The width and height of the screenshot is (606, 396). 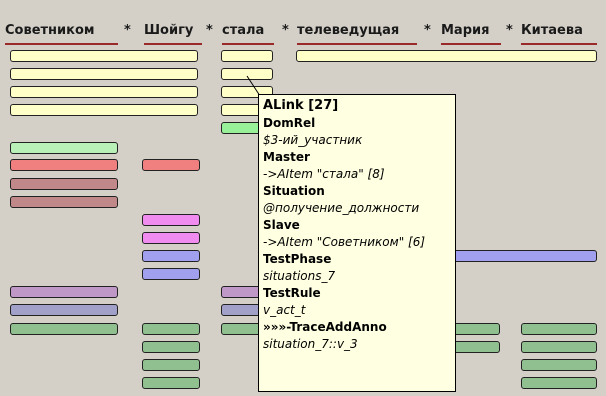 What do you see at coordinates (61, 44) in the screenshot?
I see `word-underline-sovetnikom` at bounding box center [61, 44].